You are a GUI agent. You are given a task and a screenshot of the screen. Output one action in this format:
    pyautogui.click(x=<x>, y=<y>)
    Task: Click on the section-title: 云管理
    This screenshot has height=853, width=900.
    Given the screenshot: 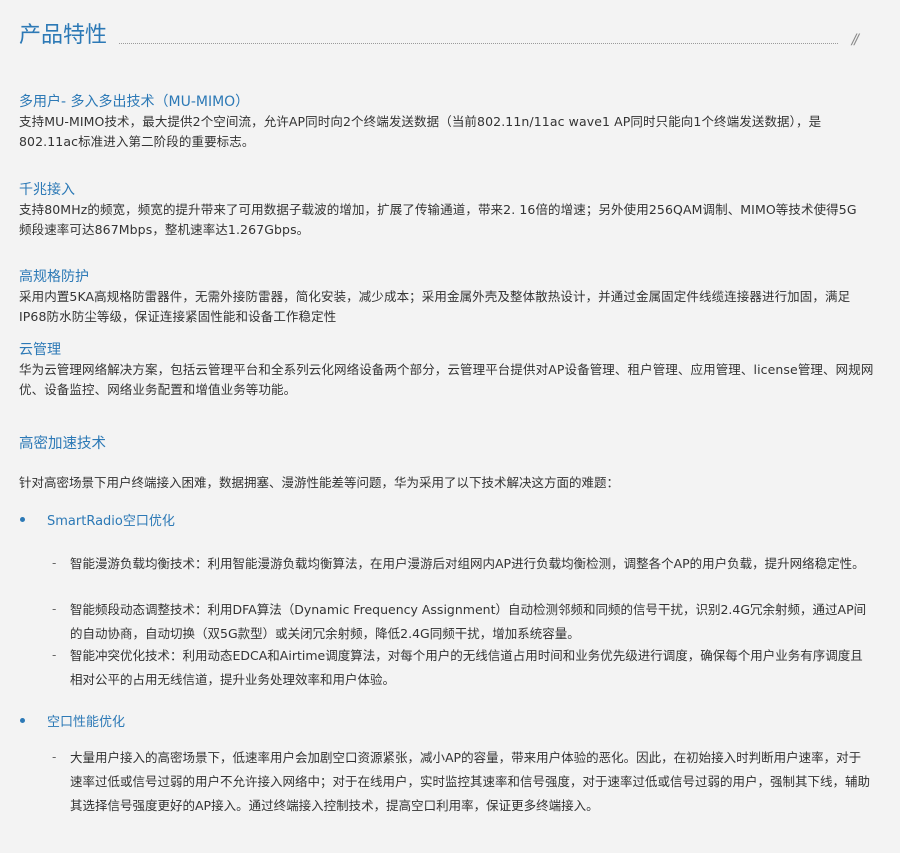 What is the action you would take?
    pyautogui.click(x=40, y=350)
    